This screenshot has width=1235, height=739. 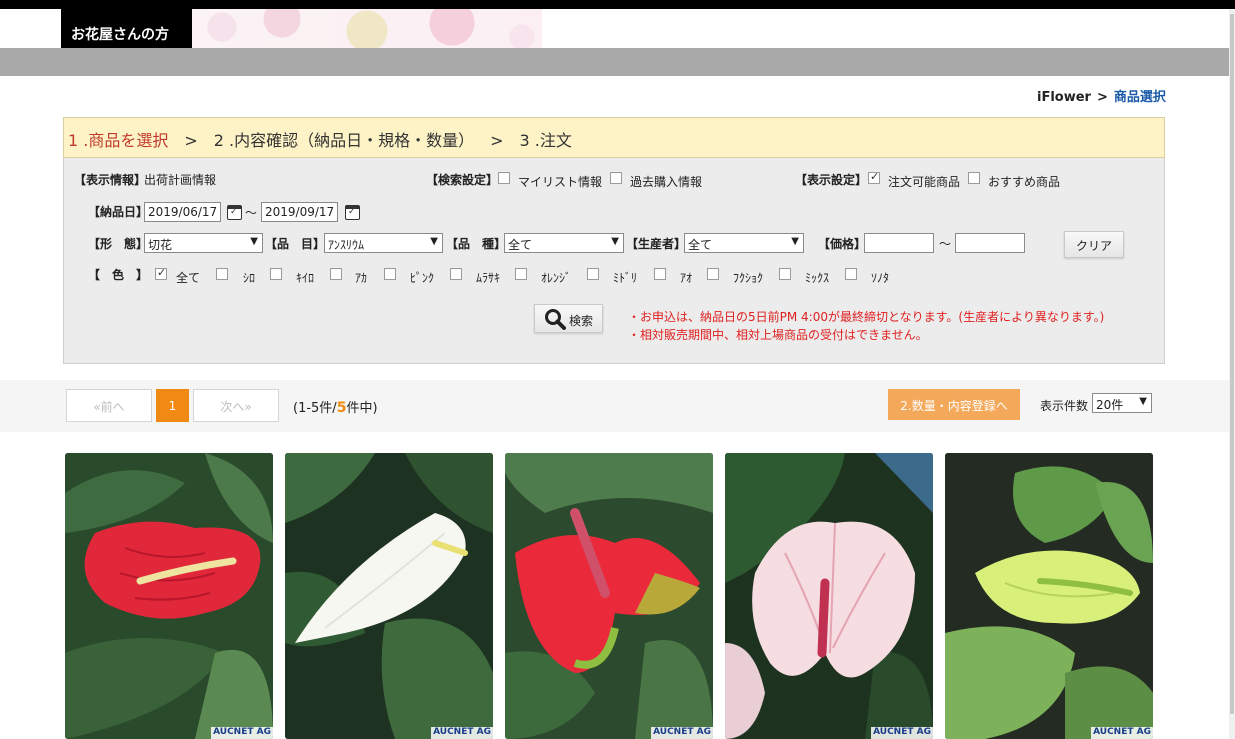 I want to click on display-settings-label: 【表示設定】, so click(x=831, y=180).